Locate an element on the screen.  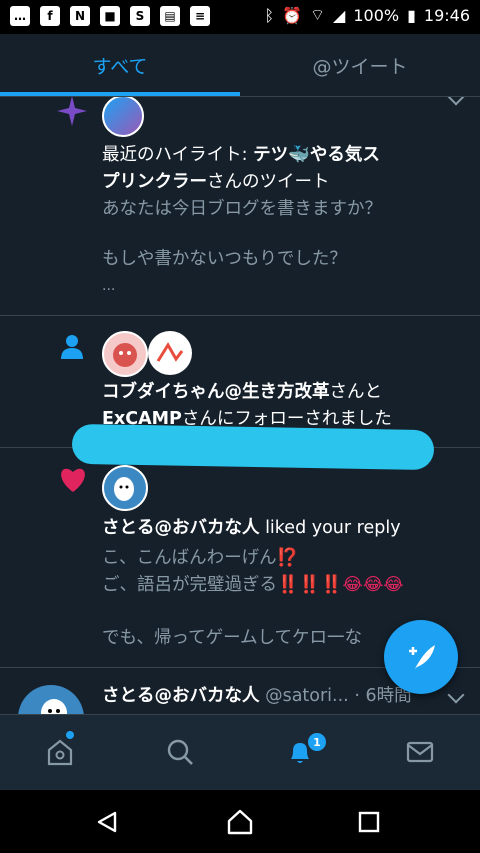
tweet-header: さとる@おバカな人 @satori... · 6時間 is located at coordinates (257, 696).